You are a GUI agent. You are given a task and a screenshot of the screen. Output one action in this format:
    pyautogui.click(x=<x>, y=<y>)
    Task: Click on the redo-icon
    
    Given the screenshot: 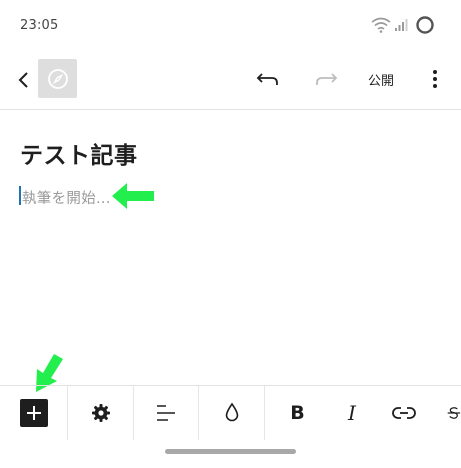 What is the action you would take?
    pyautogui.click(x=327, y=79)
    